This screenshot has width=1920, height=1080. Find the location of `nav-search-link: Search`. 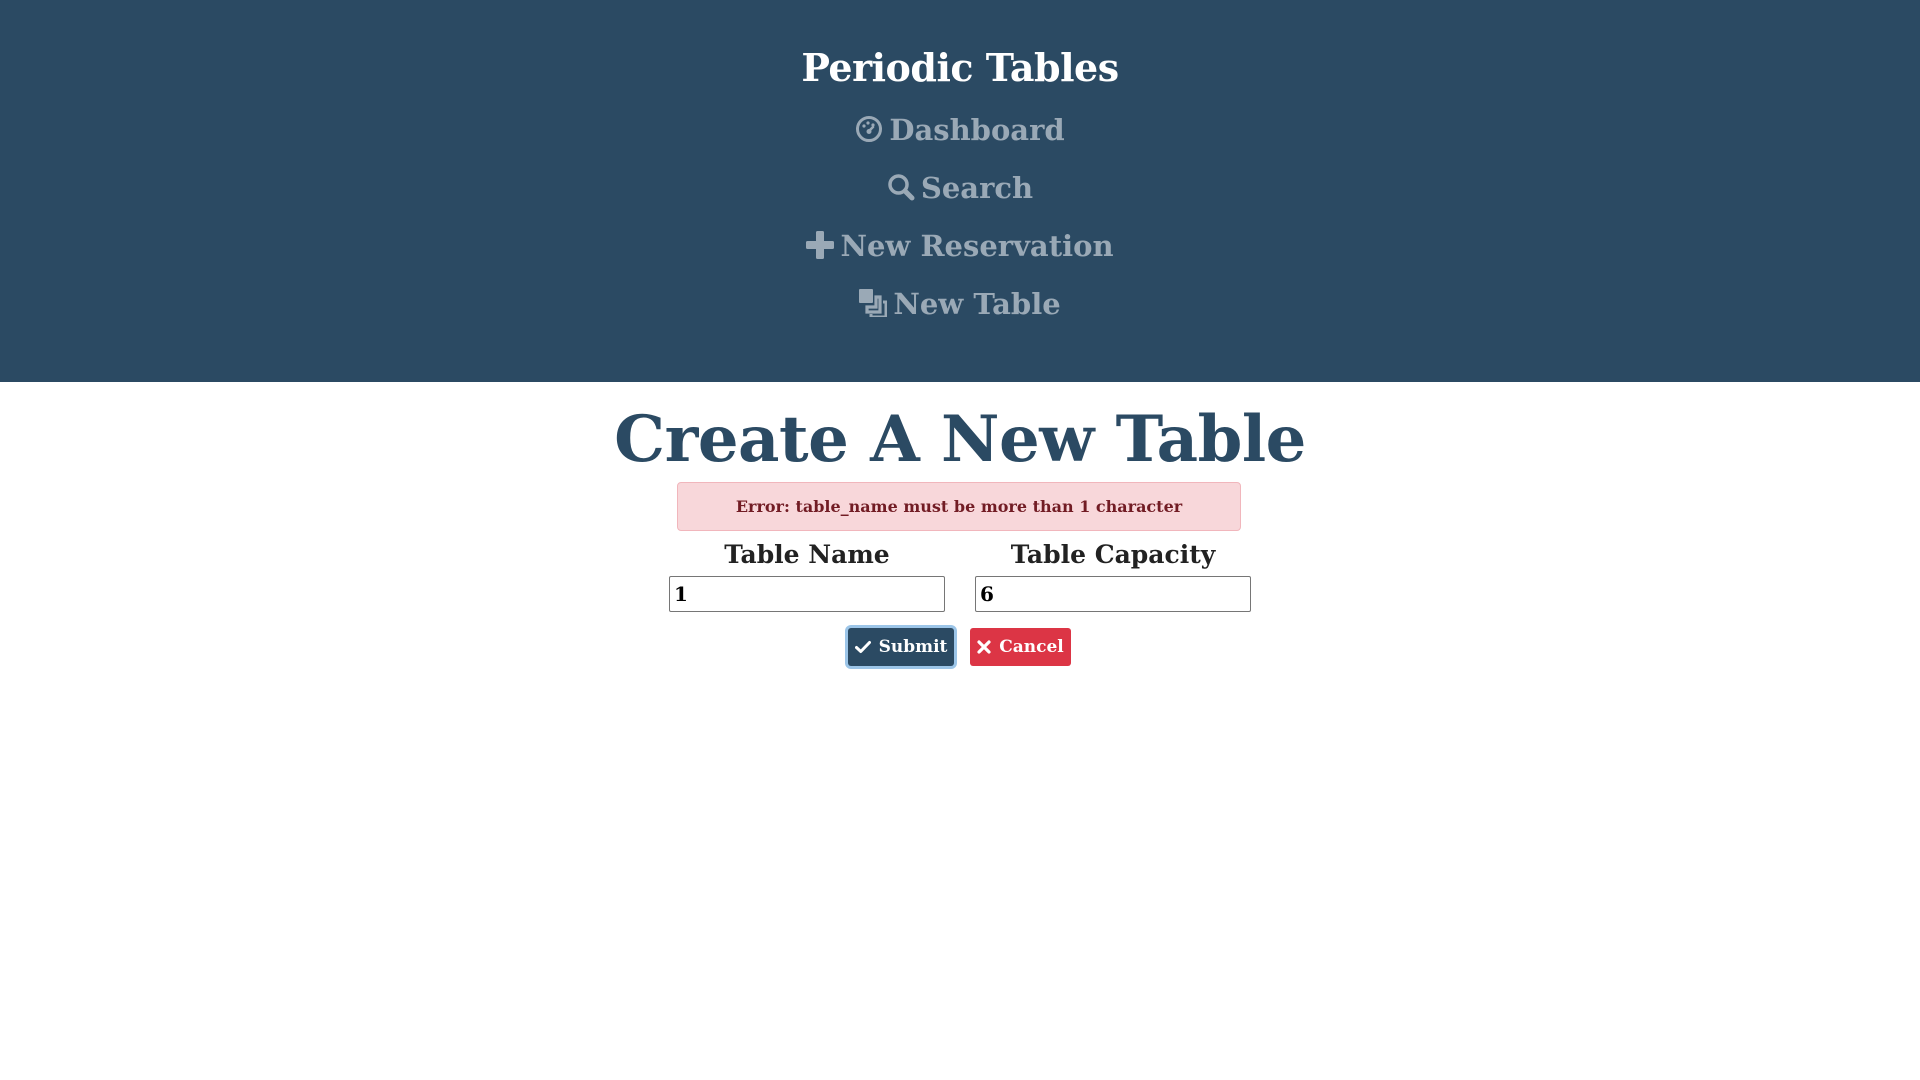

nav-search-link: Search is located at coordinates (960, 189).